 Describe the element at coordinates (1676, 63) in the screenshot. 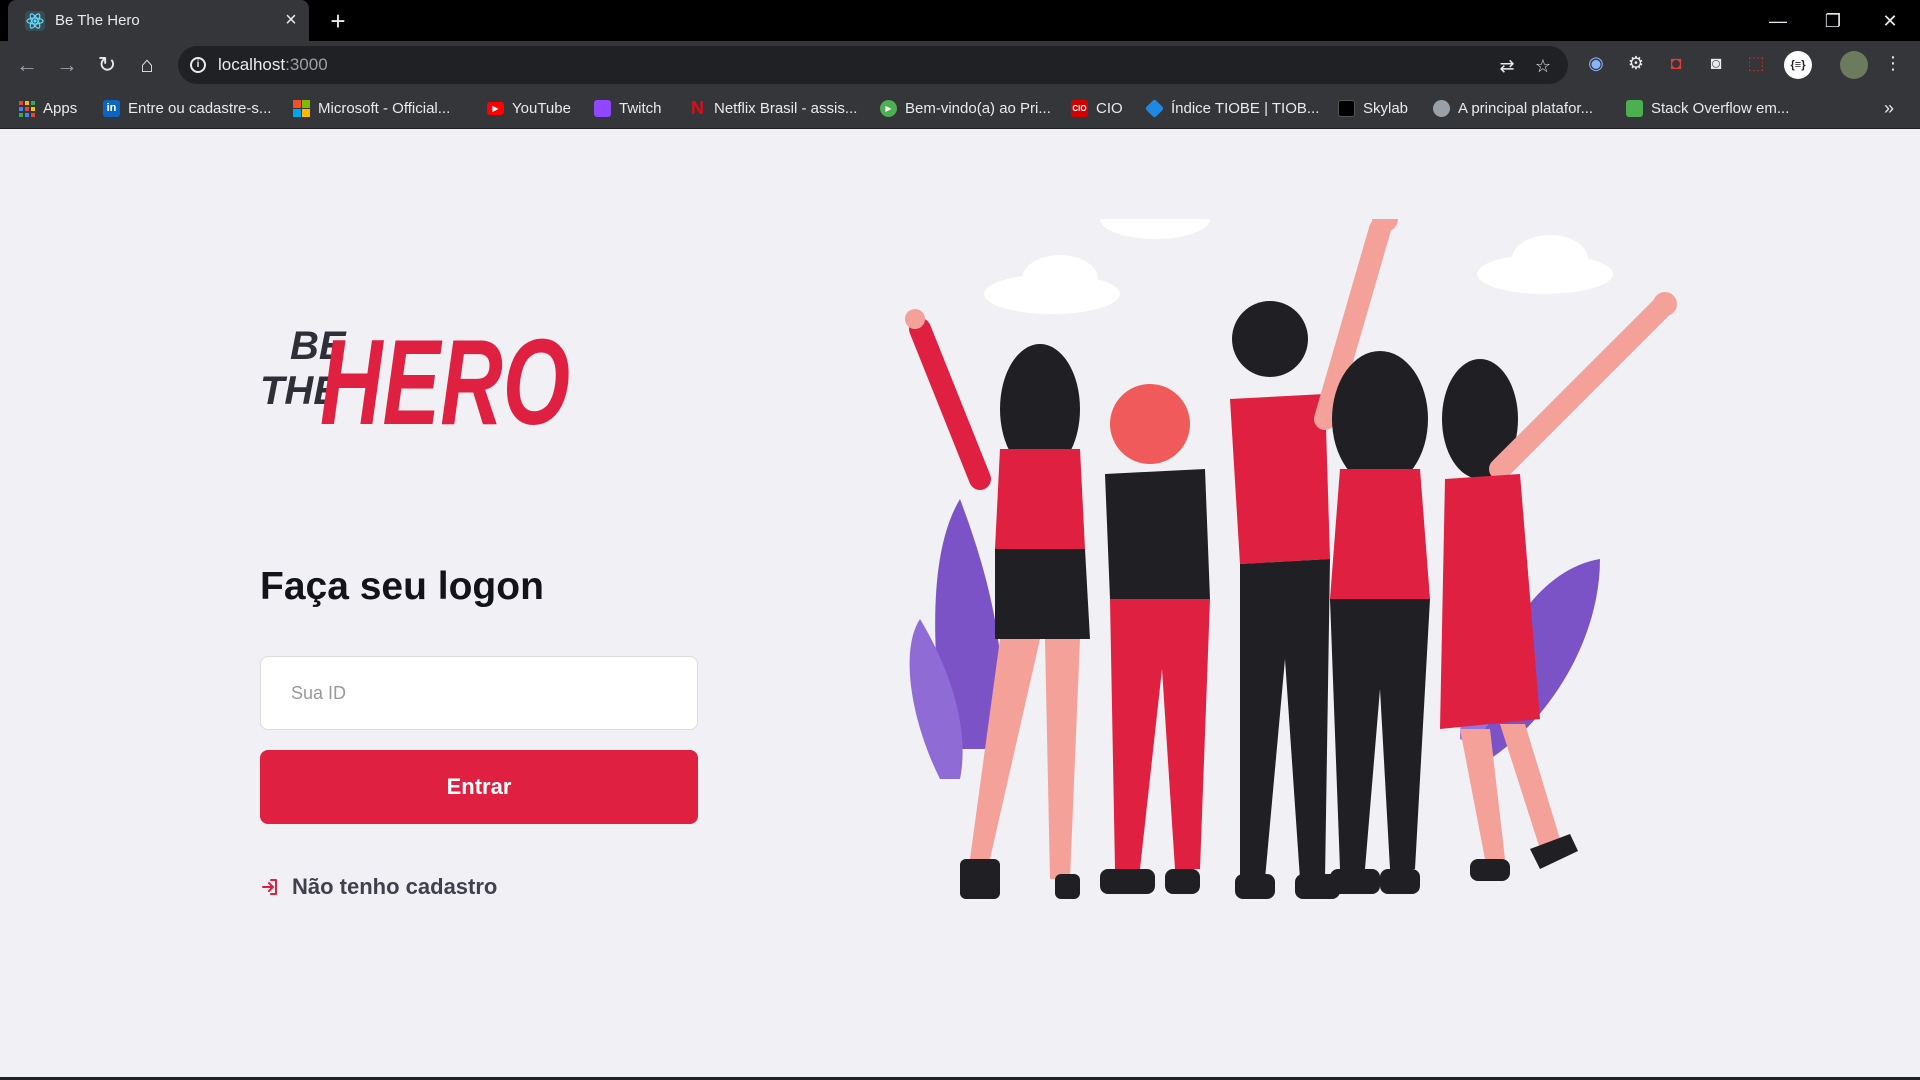

I see `pocket-icon: ◘` at that location.